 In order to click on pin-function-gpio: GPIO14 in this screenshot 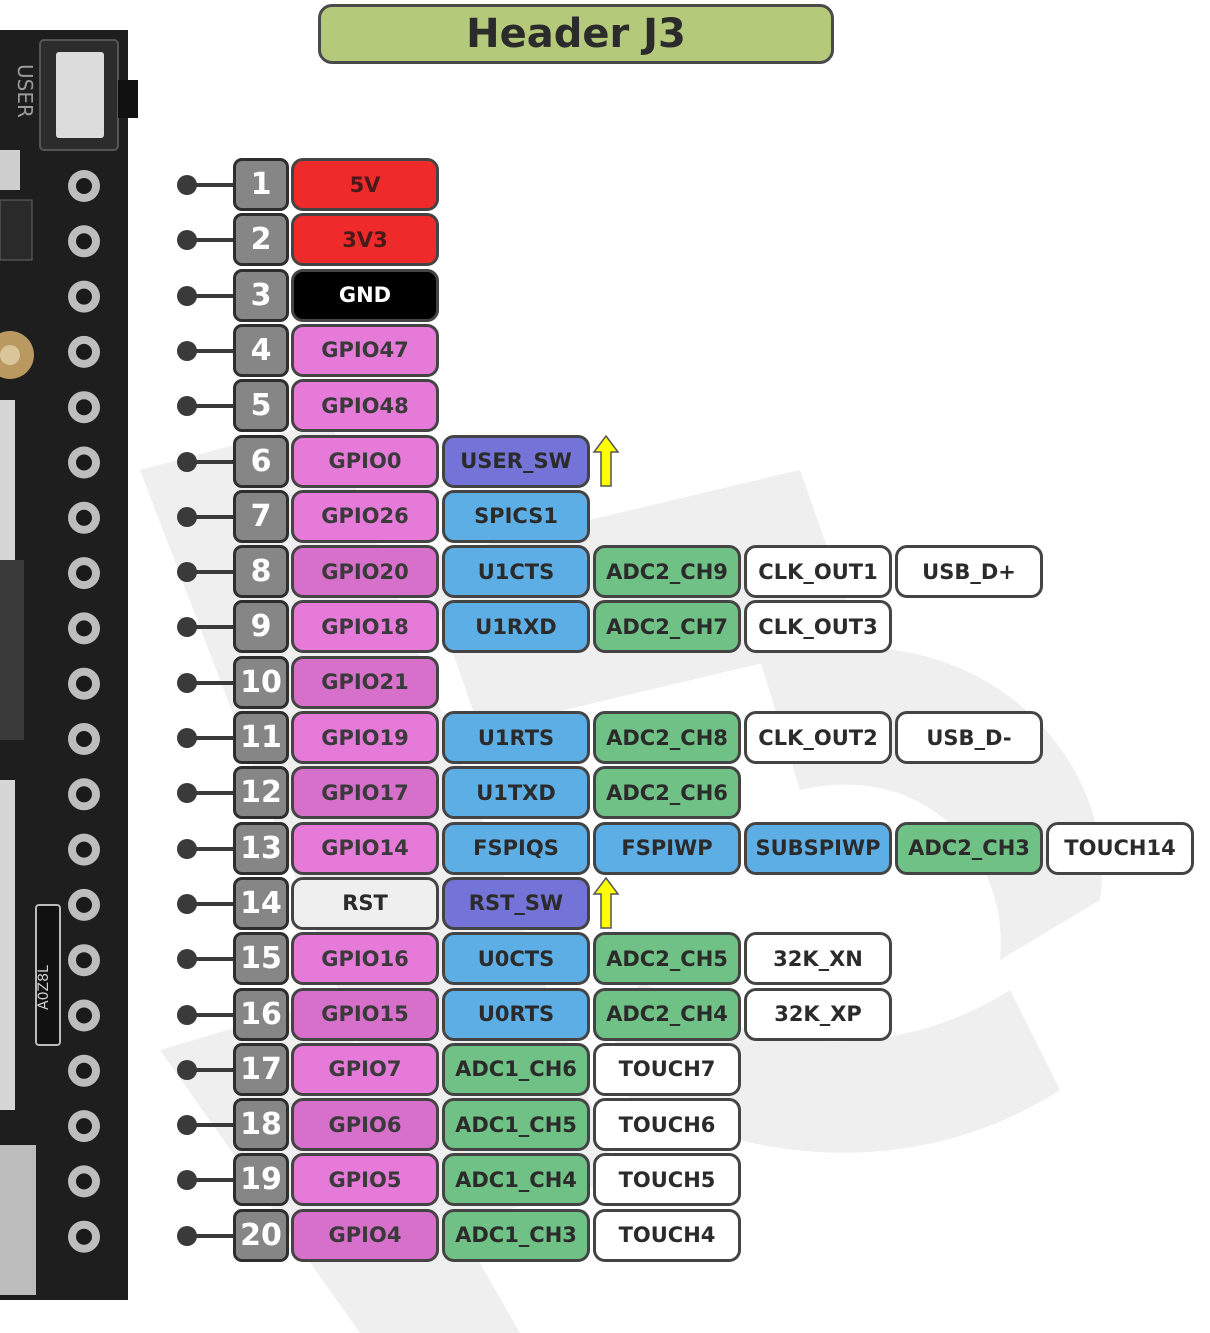, I will do `click(365, 848)`.